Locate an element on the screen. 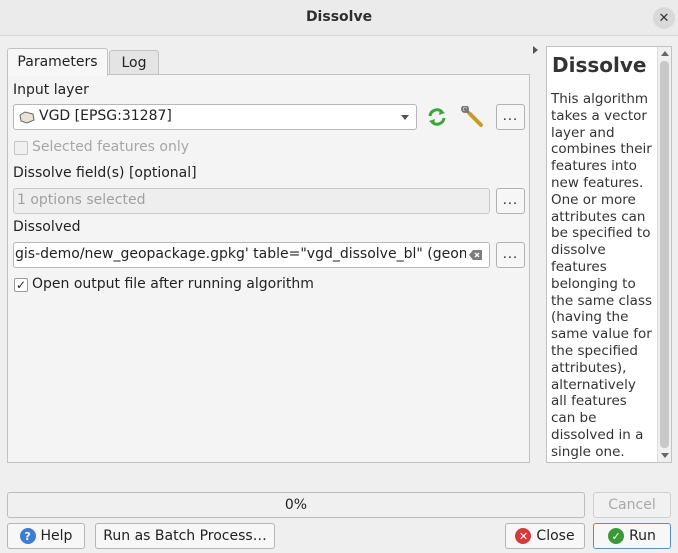 The width and height of the screenshot is (678, 553). progress-bar: 0% is located at coordinates (296, 505).